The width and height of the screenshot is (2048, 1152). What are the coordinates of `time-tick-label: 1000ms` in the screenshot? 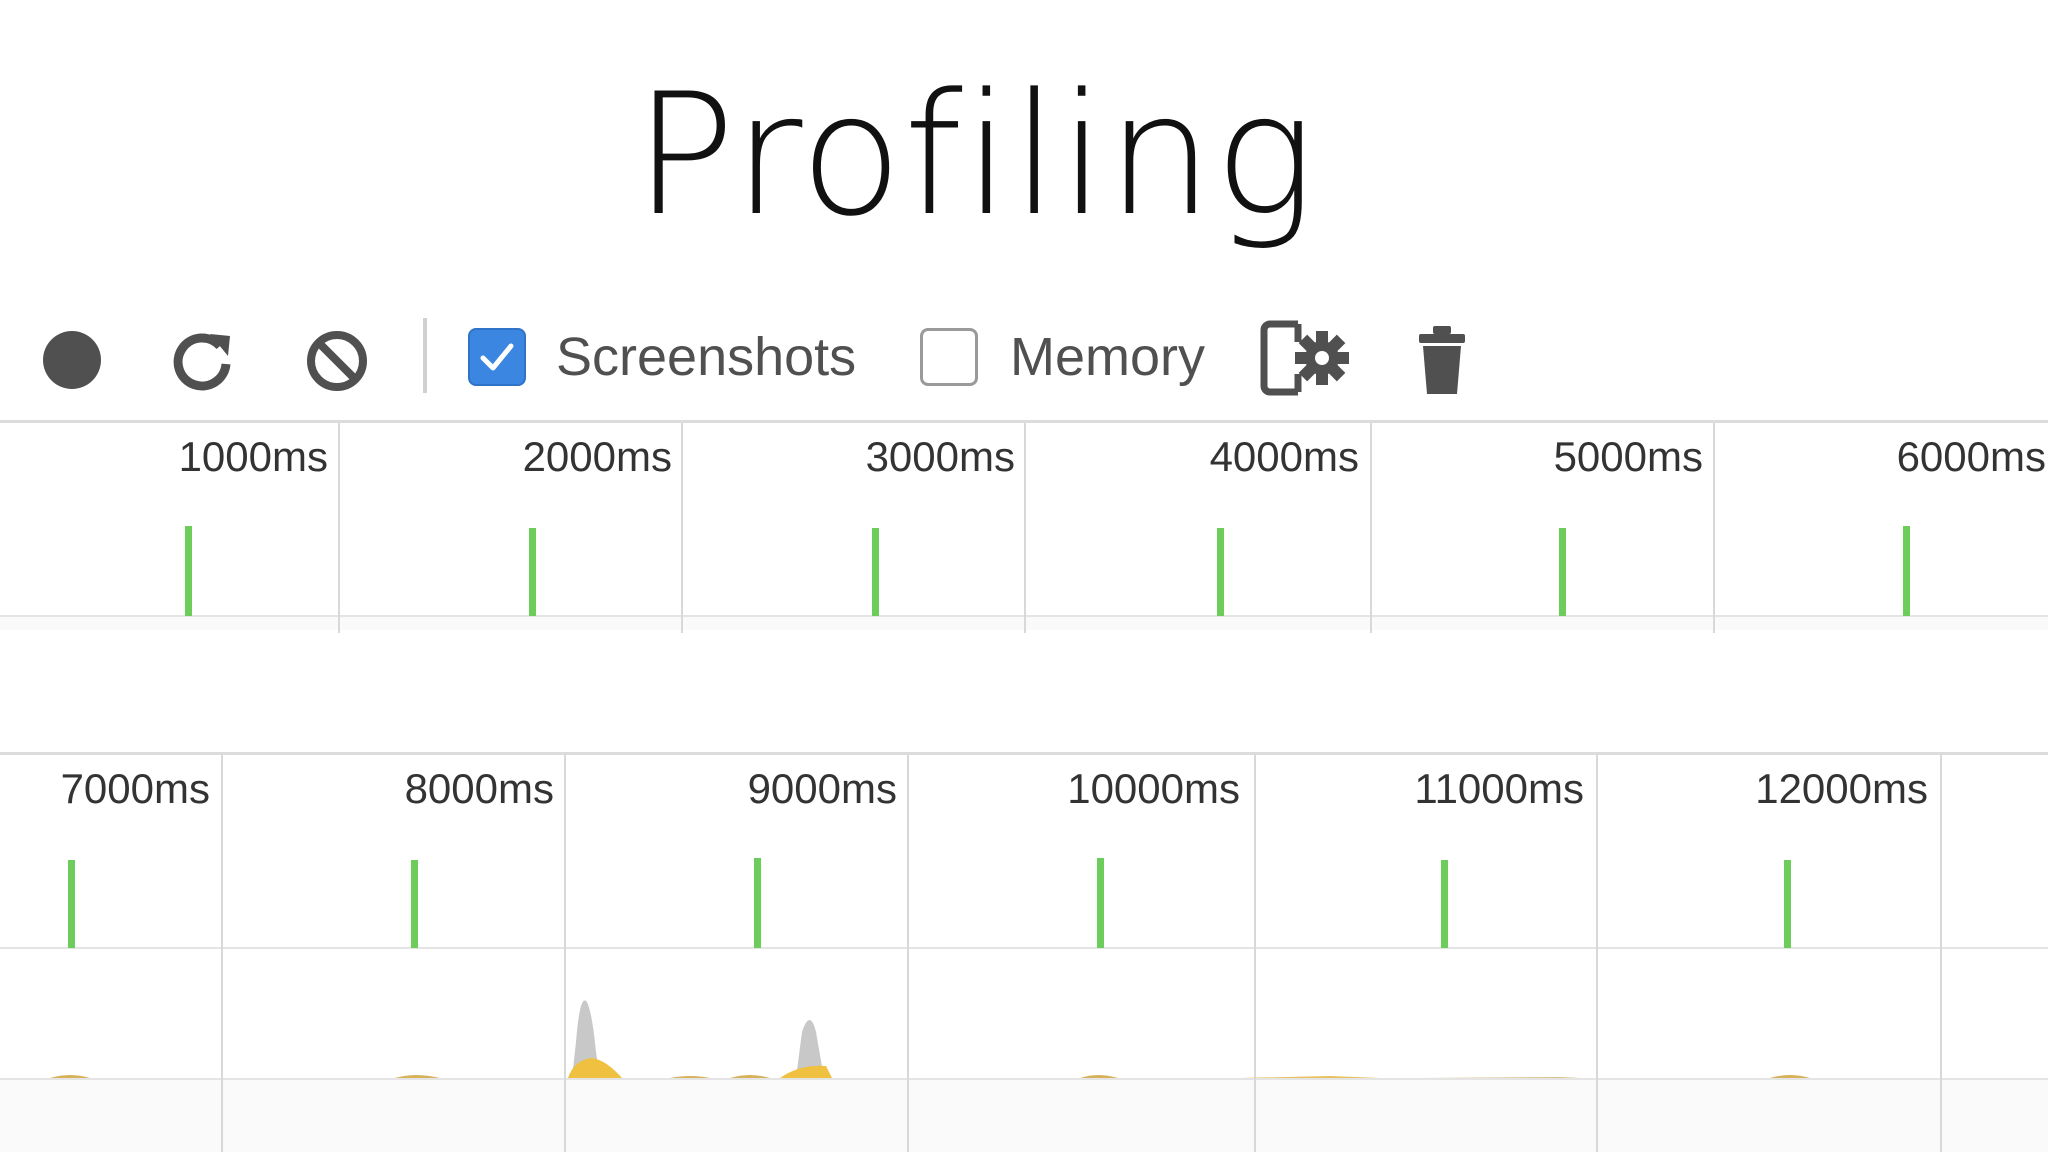 It's located at (253, 456).